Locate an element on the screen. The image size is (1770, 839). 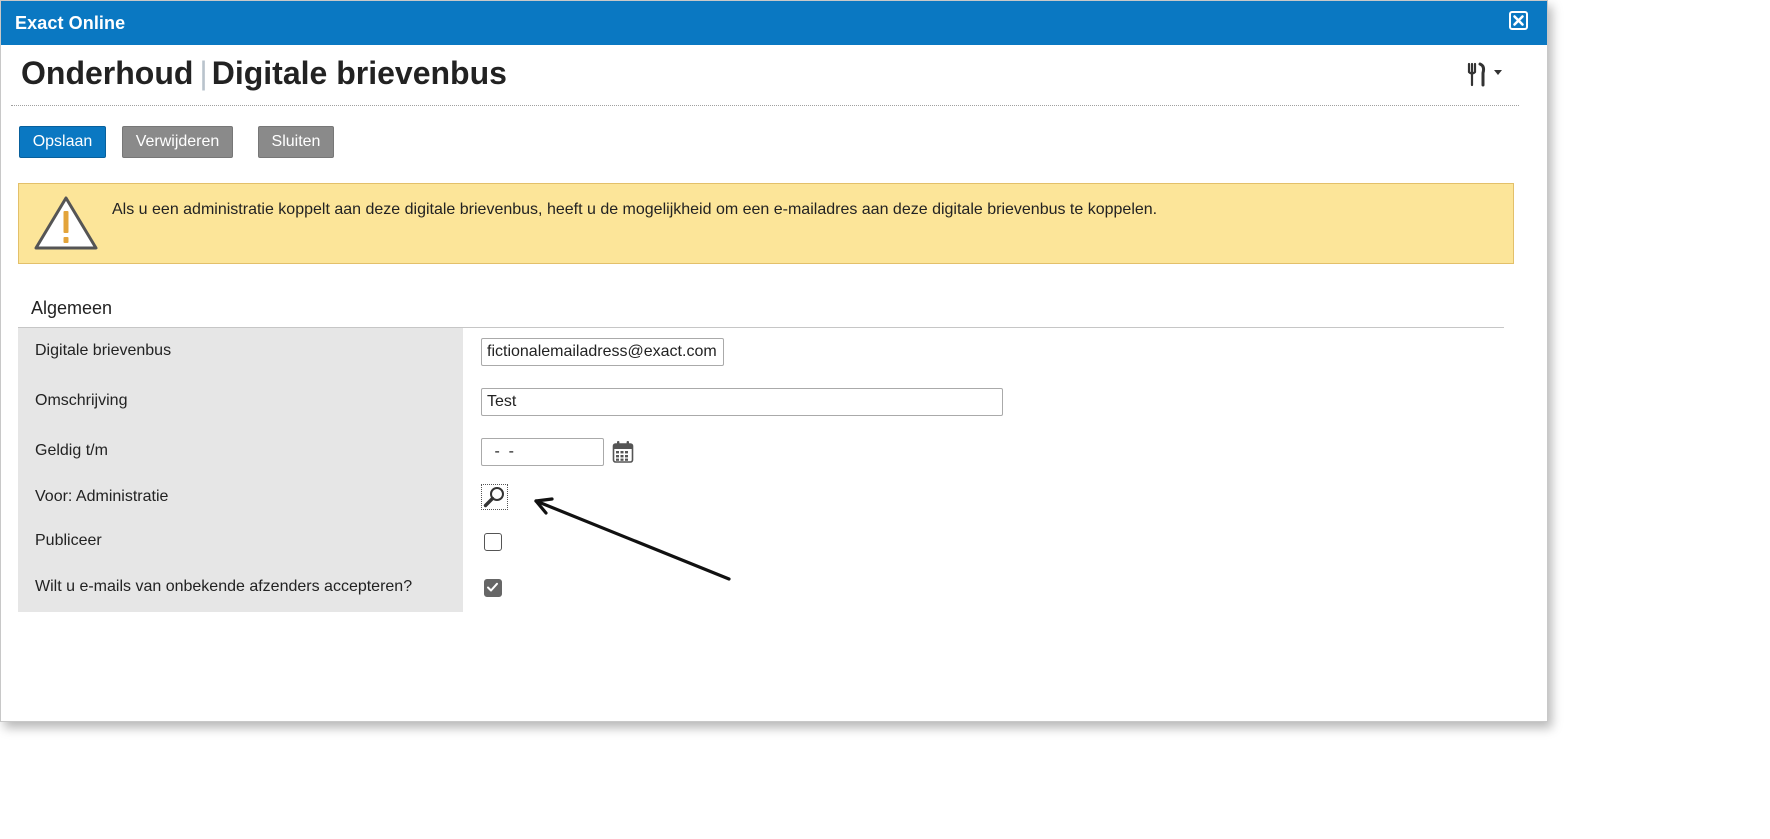
app-title: Exact Online is located at coordinates (70, 23).